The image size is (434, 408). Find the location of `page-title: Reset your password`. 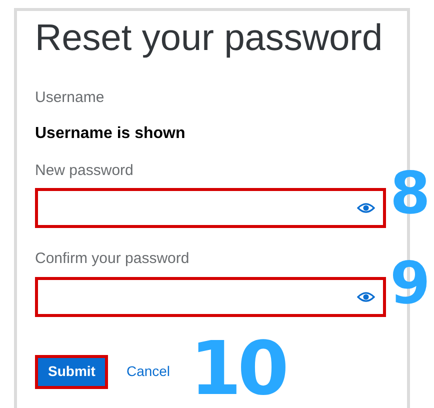

page-title: Reset your password is located at coordinates (209, 38).